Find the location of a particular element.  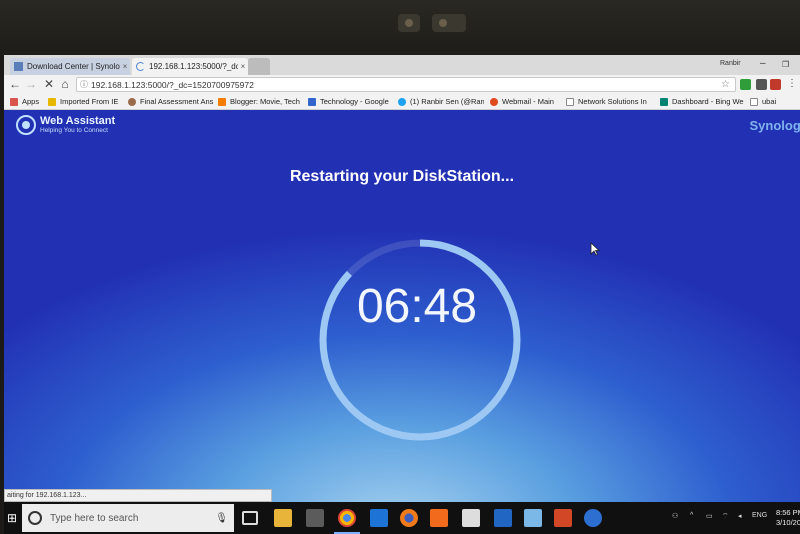

bookmark-item: Dashboard - Bing We is located at coordinates (702, 101).